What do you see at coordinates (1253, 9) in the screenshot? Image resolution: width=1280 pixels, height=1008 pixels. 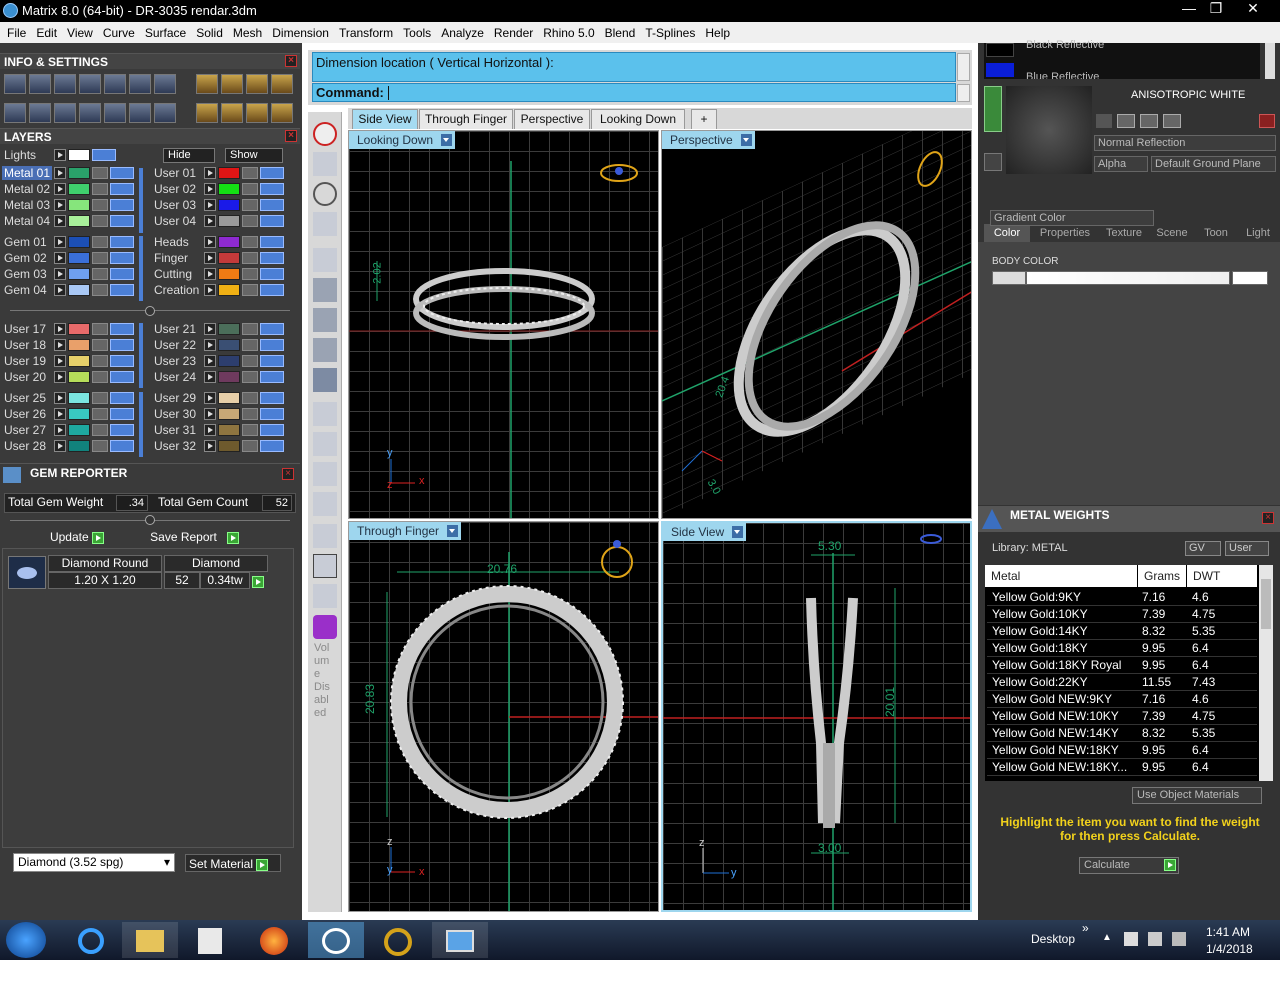 I see `close-button: ✕` at bounding box center [1253, 9].